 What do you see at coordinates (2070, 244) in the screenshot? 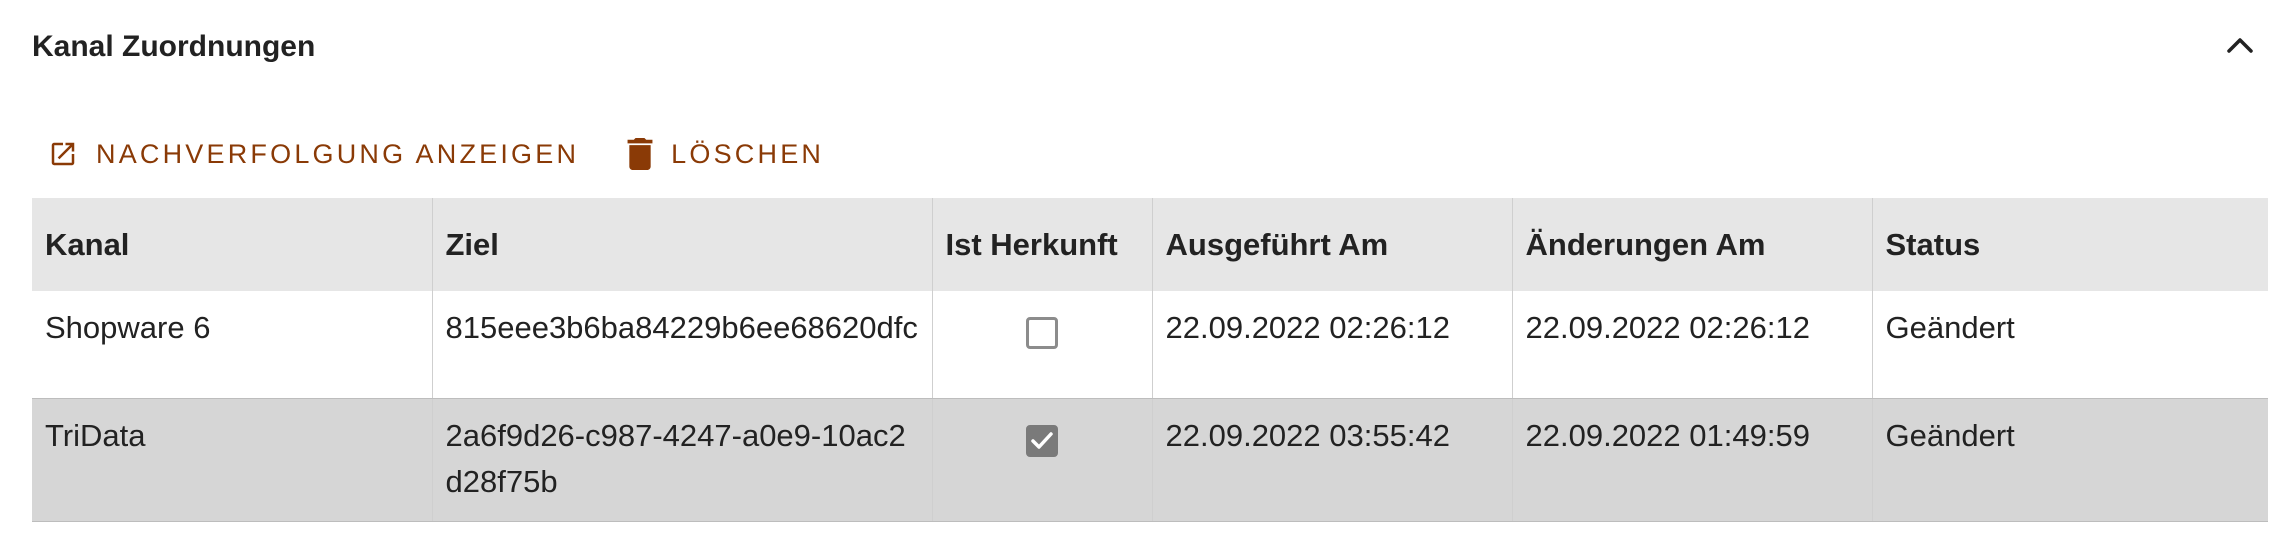
I see `column-header-status: Status` at bounding box center [2070, 244].